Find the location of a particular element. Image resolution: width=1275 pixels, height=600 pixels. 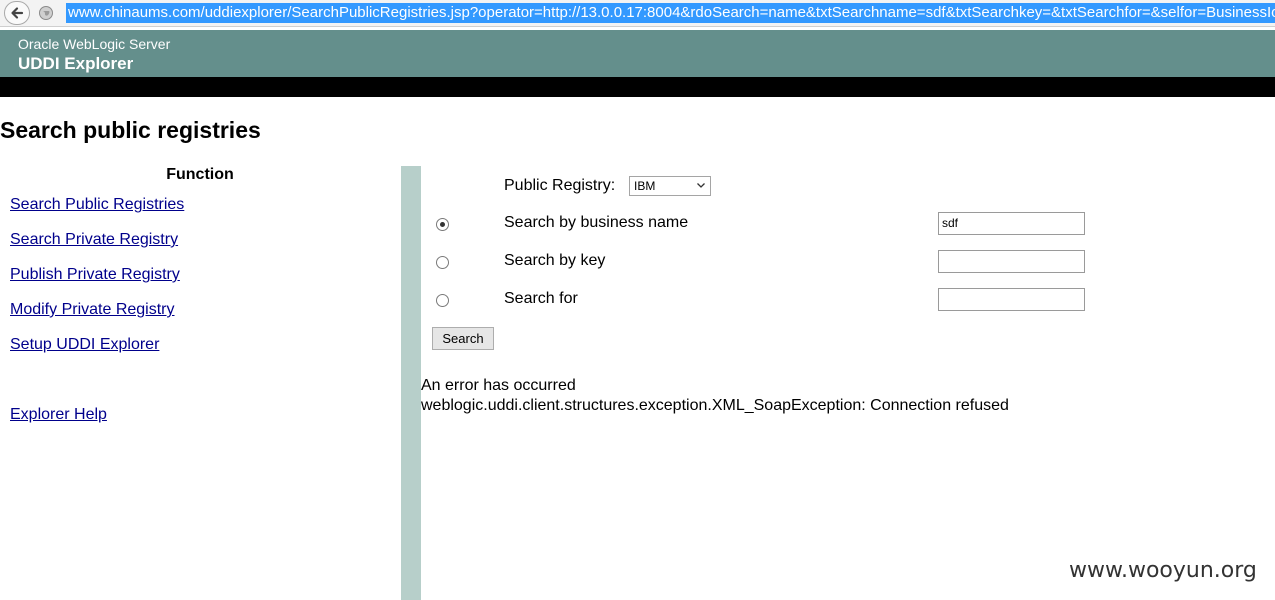

business-name-input: sdf is located at coordinates (1011, 223).